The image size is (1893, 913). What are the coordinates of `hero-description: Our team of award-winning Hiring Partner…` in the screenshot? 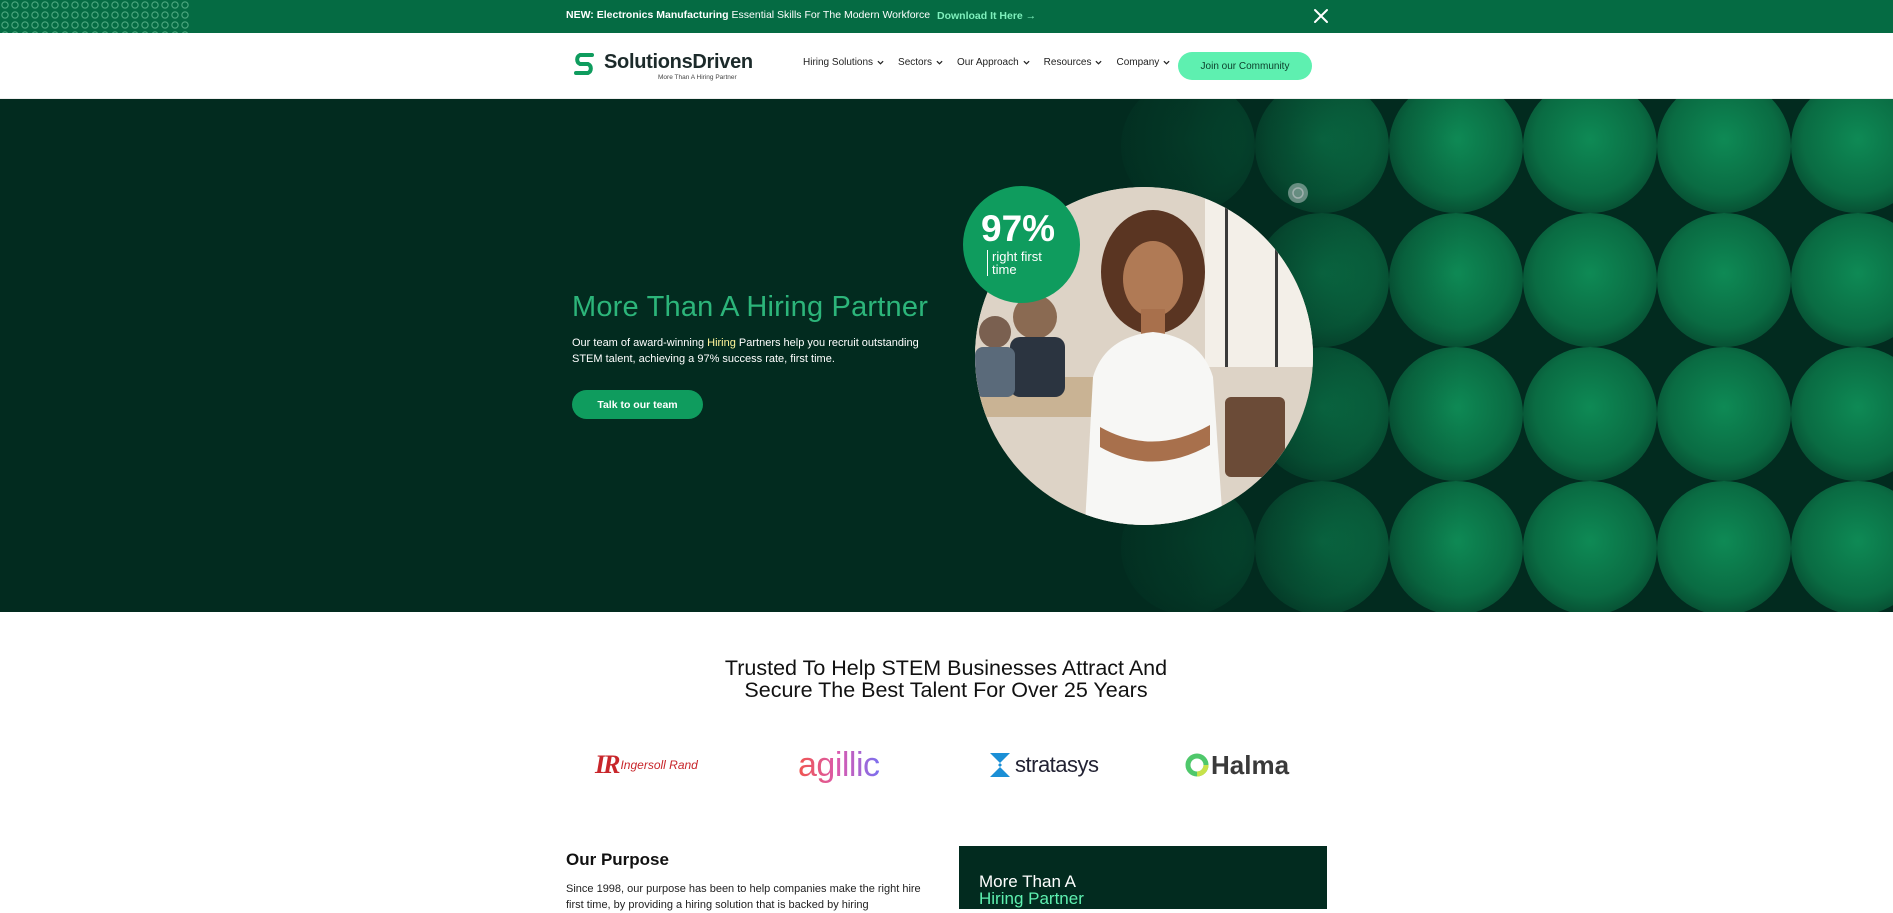 It's located at (762, 351).